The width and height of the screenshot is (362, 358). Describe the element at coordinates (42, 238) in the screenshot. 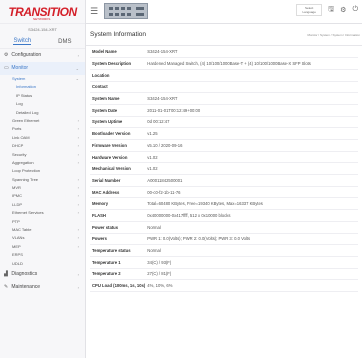

I see `nav-vlans: VLANs ›` at that location.